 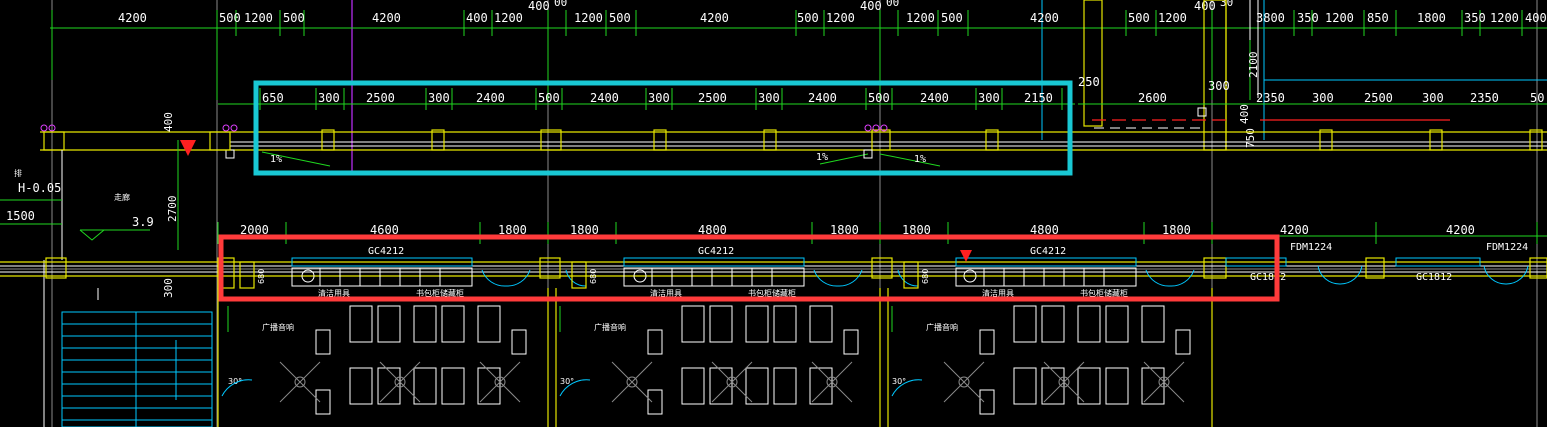 What do you see at coordinates (1244, 114) in the screenshot?
I see `vdim-text: 400` at bounding box center [1244, 114].